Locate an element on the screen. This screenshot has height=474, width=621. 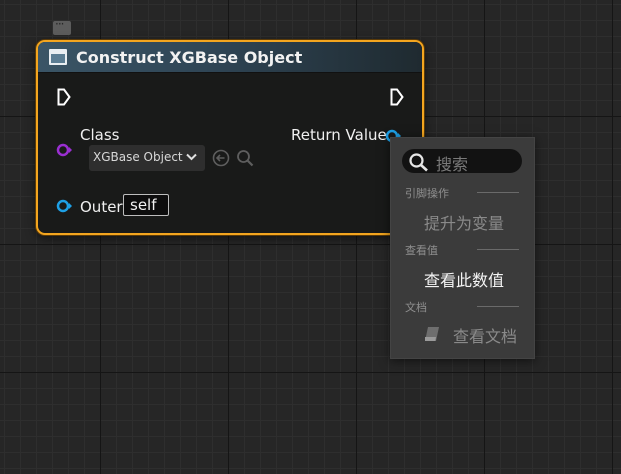
menu-item-watch-value: 查看此数值 is located at coordinates (464, 279).